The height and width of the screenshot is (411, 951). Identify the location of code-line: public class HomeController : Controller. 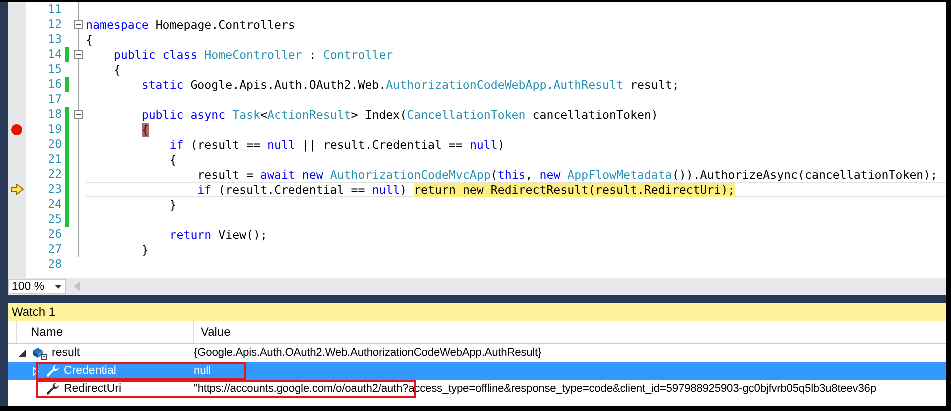
(253, 55).